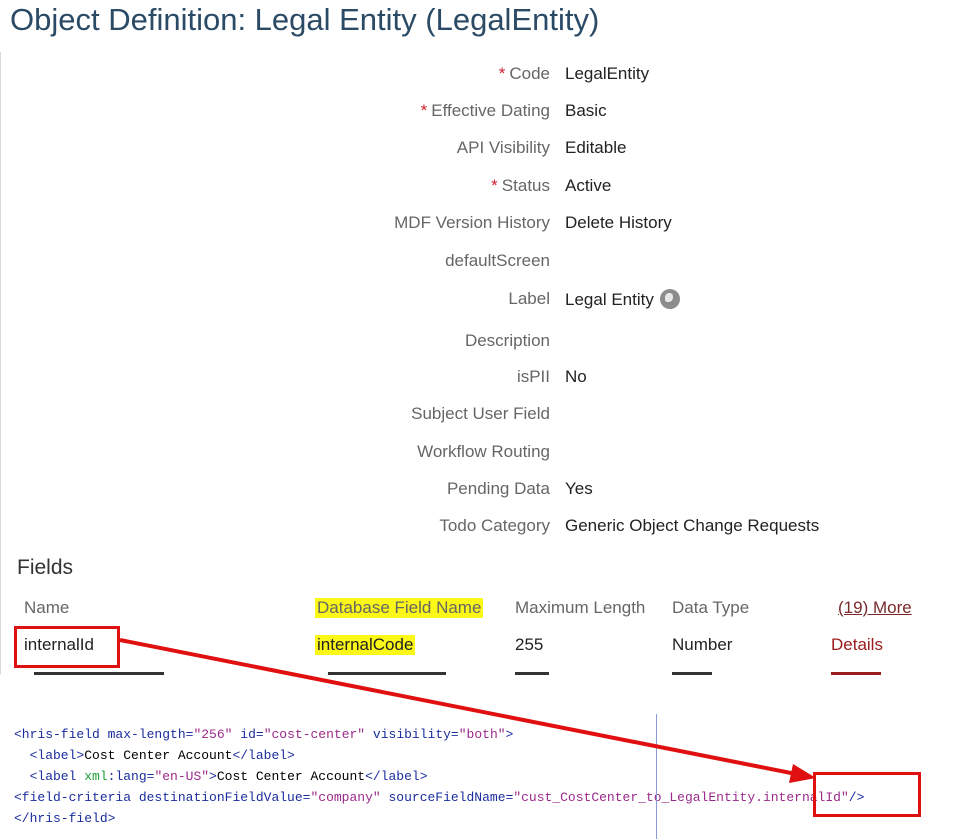 The height and width of the screenshot is (839, 964). What do you see at coordinates (802, 773) in the screenshot?
I see `arrow-head` at bounding box center [802, 773].